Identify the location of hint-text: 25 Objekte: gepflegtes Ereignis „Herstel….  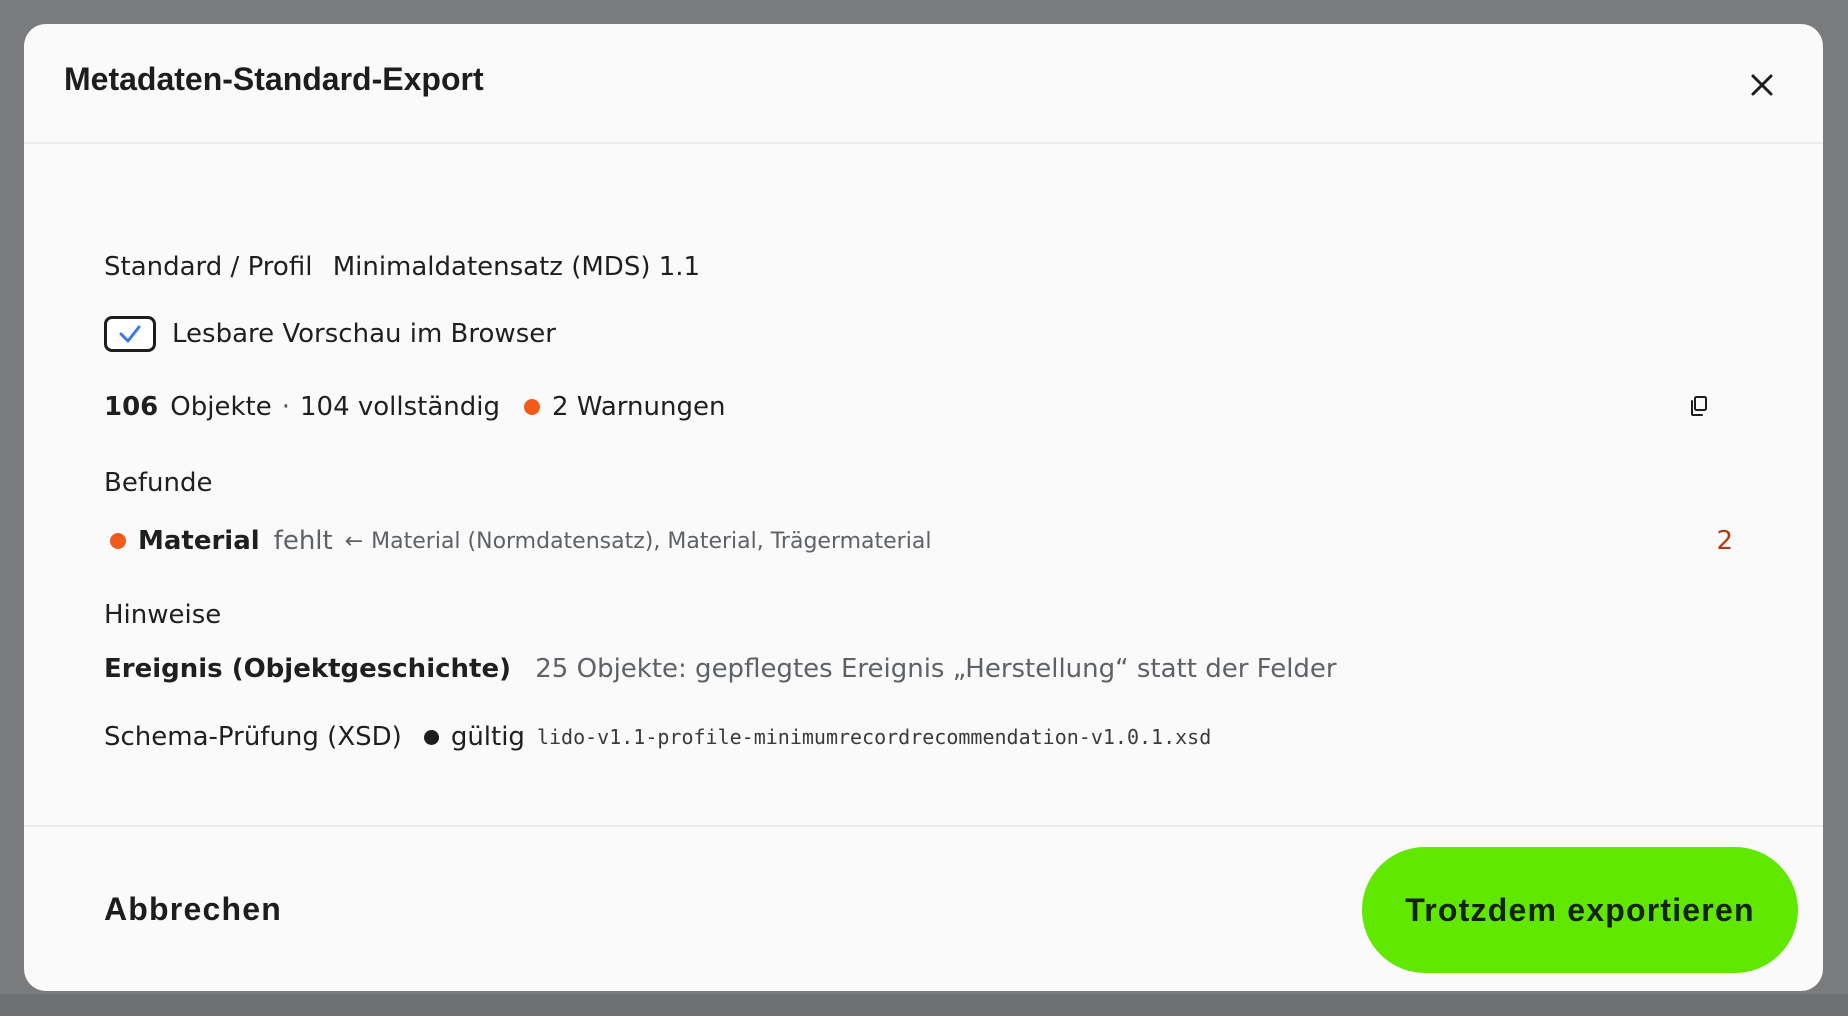
(936, 669).